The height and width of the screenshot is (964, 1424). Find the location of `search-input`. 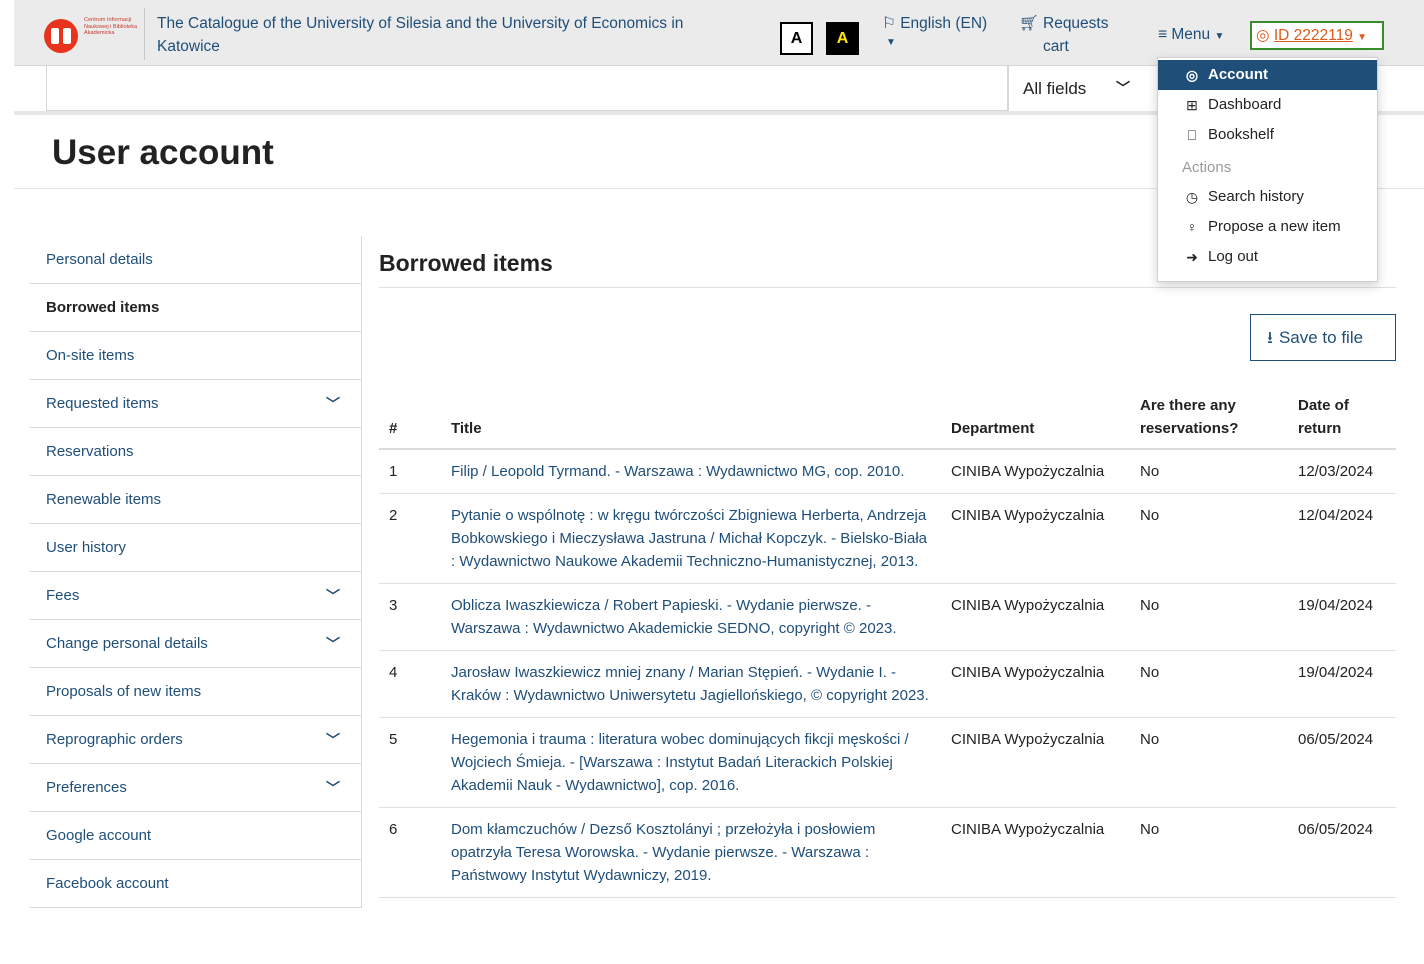

search-input is located at coordinates (527, 88).